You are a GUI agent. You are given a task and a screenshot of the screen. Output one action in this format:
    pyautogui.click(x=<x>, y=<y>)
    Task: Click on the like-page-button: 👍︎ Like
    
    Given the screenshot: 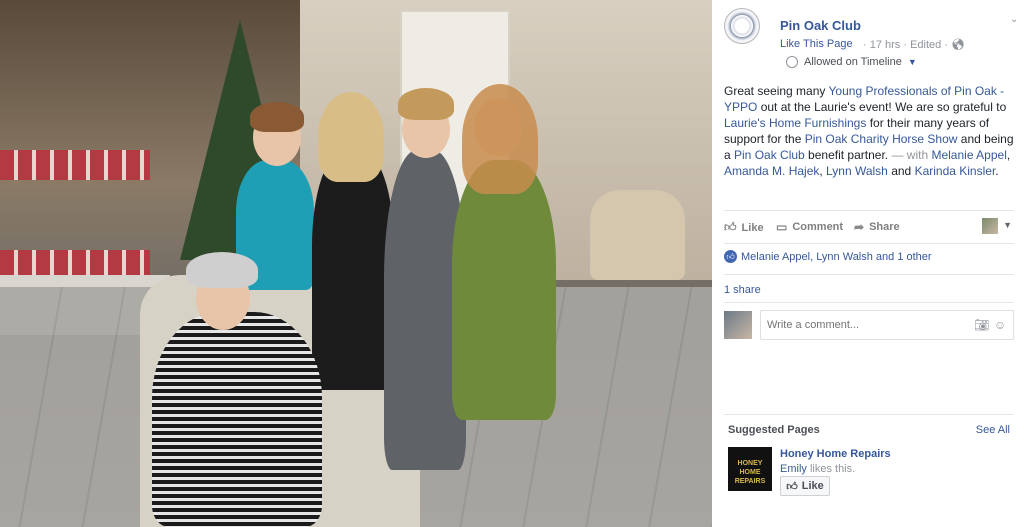 What is the action you would take?
    pyautogui.click(x=805, y=486)
    